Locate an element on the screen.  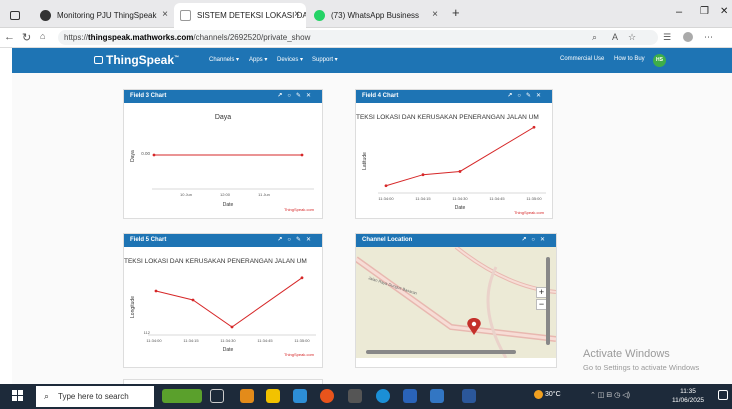
file-explorer-icon is located at coordinates (273, 396).